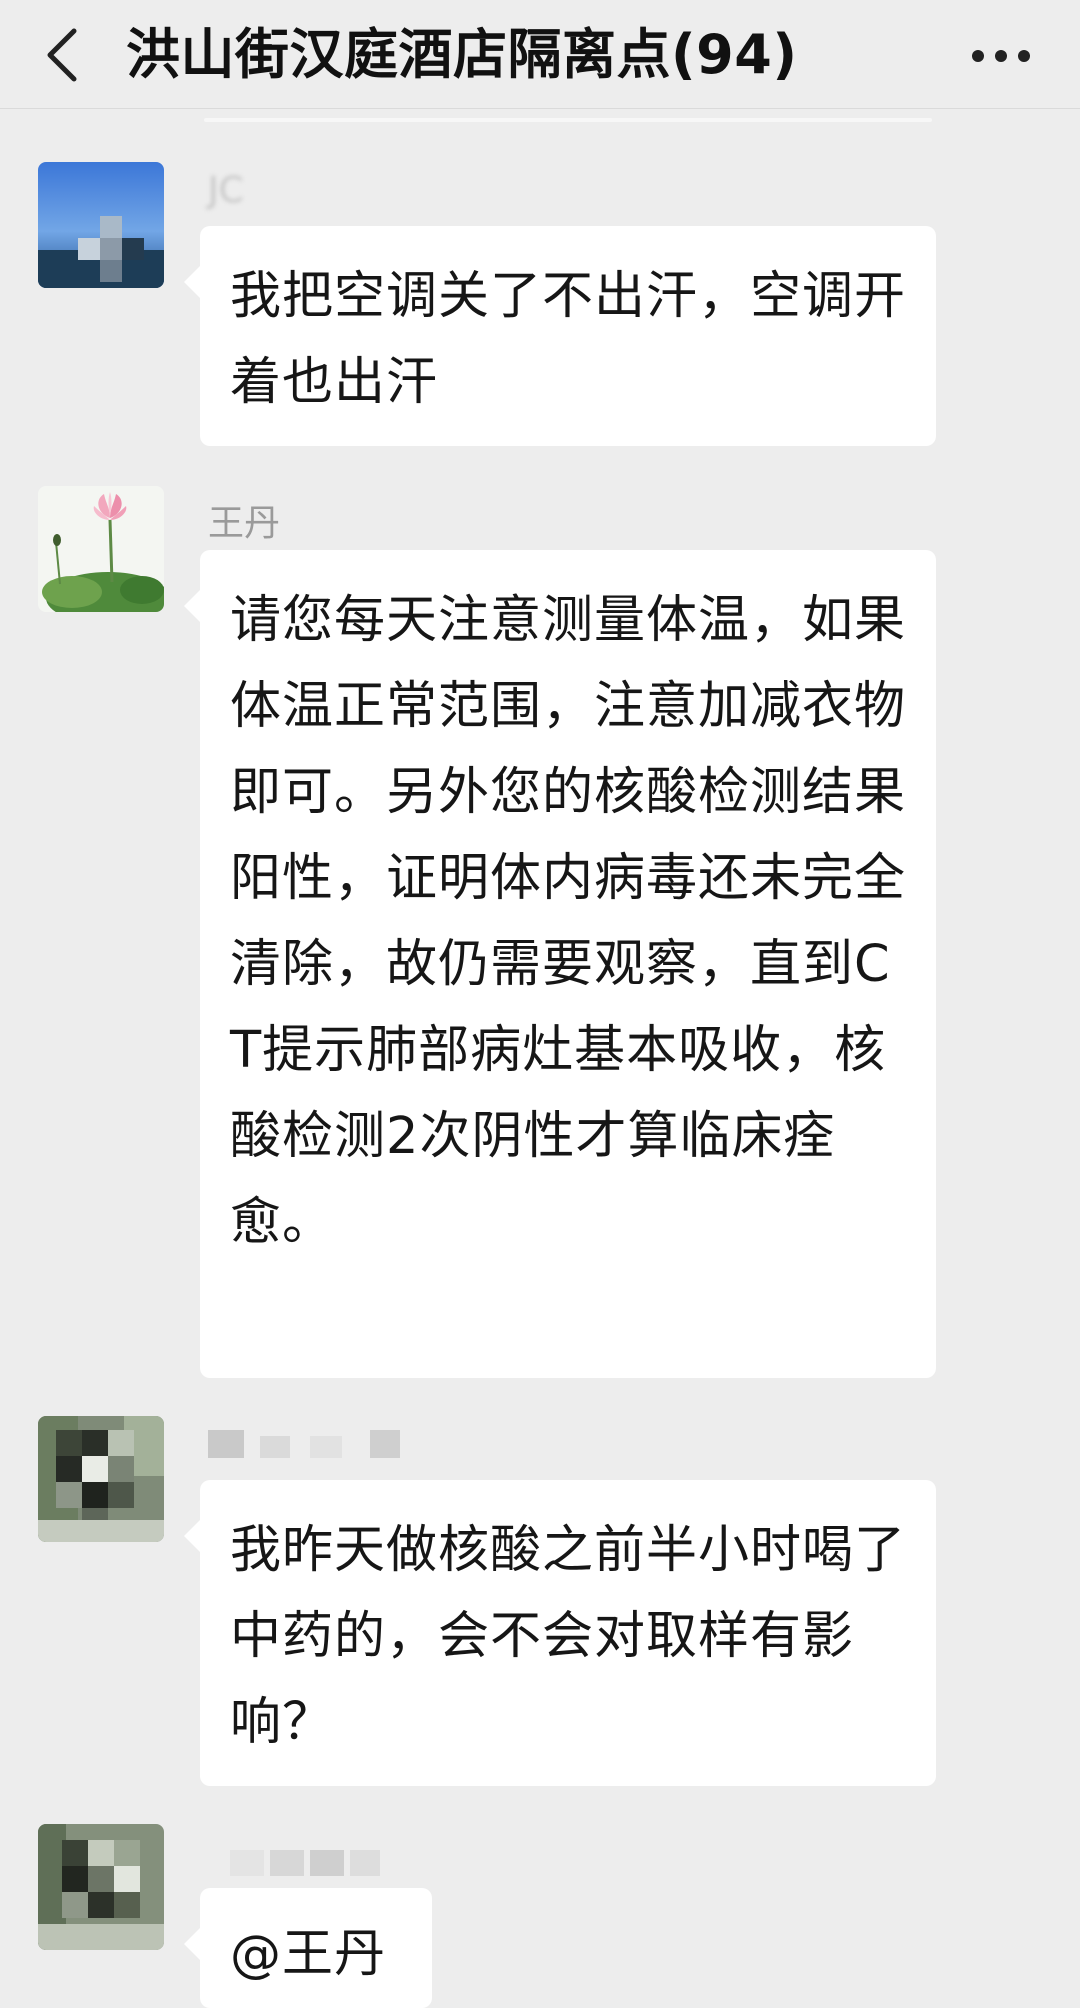  I want to click on chat-header: 洪山街汉庭酒店隔离点(94), so click(540, 54).